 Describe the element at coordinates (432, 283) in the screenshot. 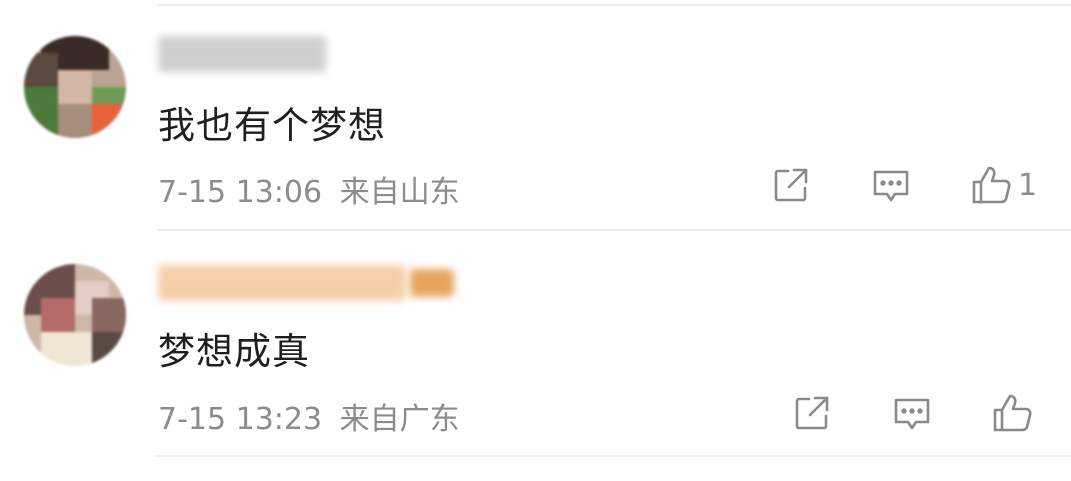

I see `user-badge` at that location.